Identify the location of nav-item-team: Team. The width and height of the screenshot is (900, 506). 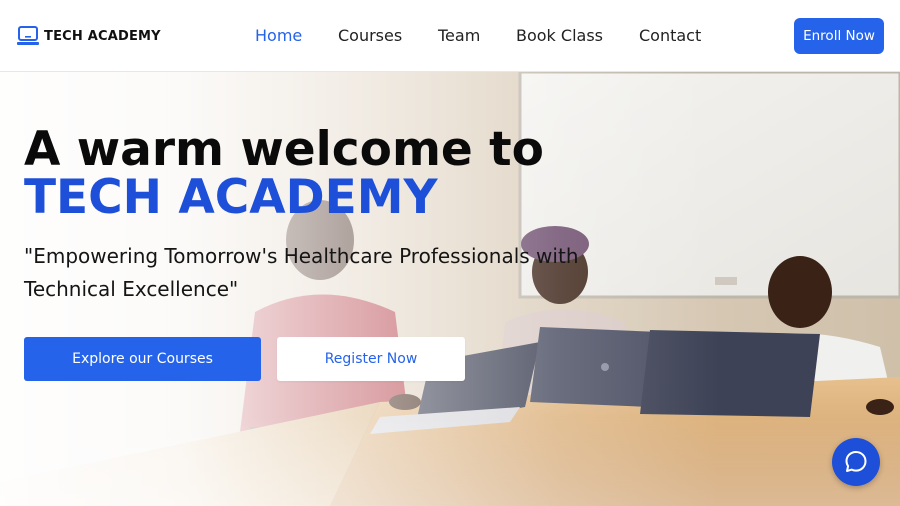
(459, 36).